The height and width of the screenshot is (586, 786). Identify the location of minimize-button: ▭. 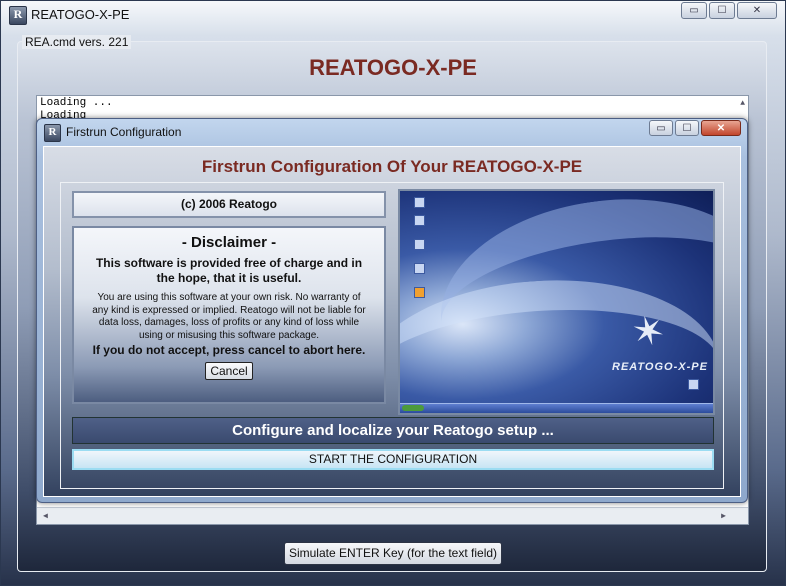
(694, 10).